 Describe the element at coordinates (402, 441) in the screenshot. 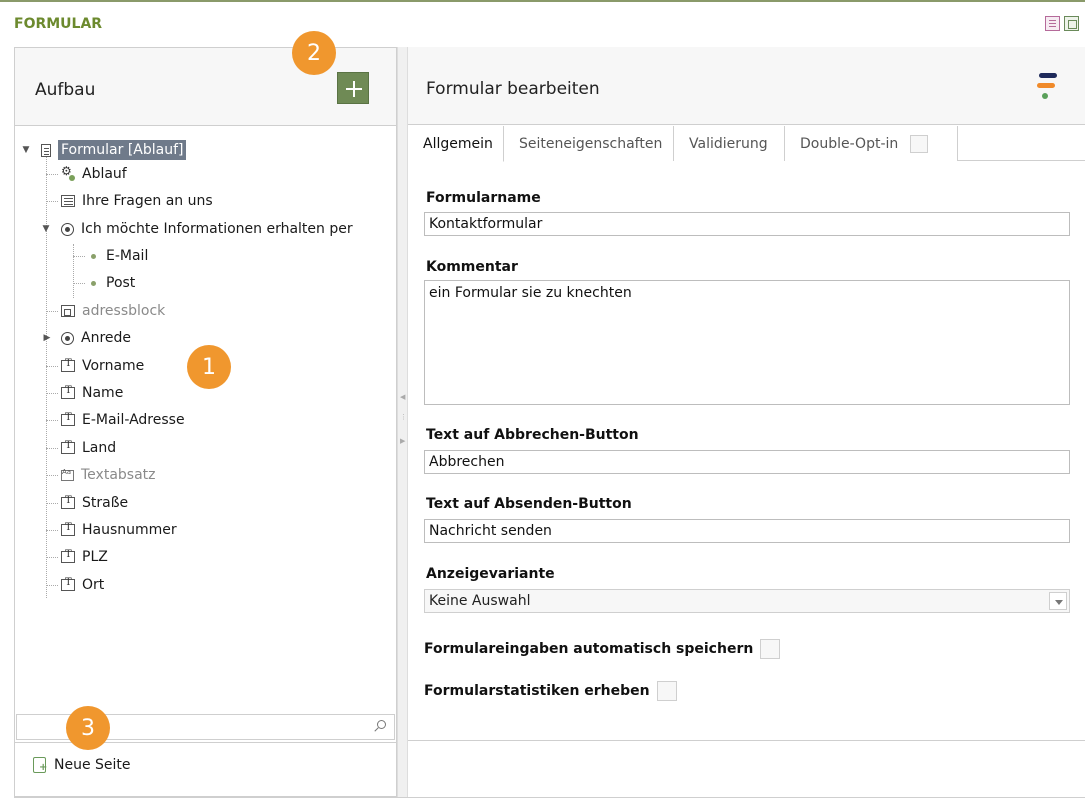

I see `splitter-right-arrow-icon: ▶` at that location.